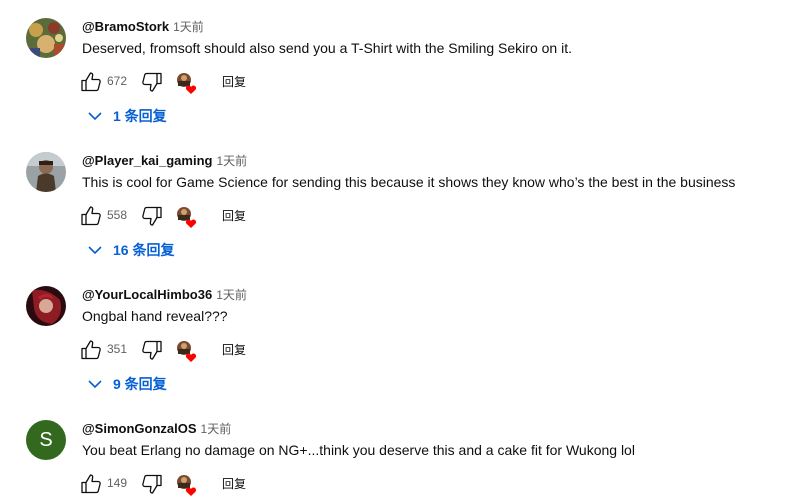  What do you see at coordinates (139, 428) in the screenshot?
I see `comment-author: @SimonGonzalOS` at bounding box center [139, 428].